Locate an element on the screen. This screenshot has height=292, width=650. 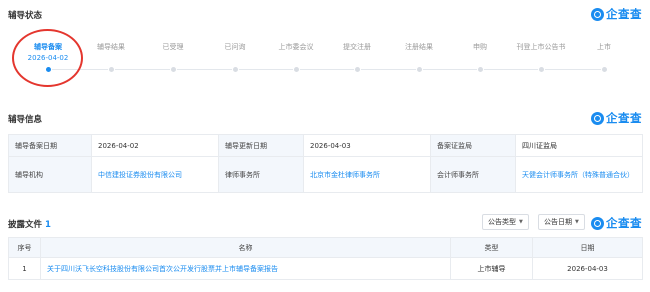
row-index: 1 is located at coordinates (24, 268).